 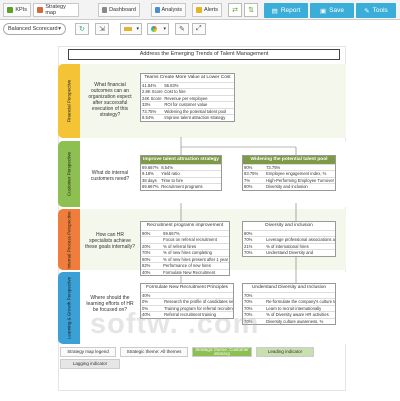 I want to click on kpi-row: 60% % of new hires present after 1 year, so click(x=185, y=259).